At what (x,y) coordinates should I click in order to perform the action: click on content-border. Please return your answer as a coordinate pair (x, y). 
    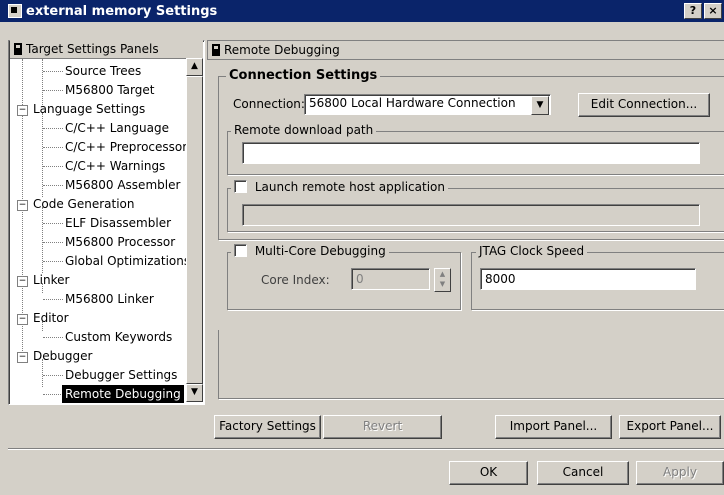
    Looking at the image, I should click on (471, 364).